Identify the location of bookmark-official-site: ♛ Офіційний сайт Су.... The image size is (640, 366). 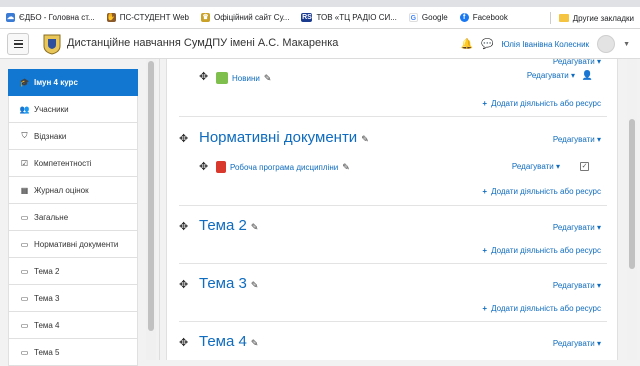
(245, 17).